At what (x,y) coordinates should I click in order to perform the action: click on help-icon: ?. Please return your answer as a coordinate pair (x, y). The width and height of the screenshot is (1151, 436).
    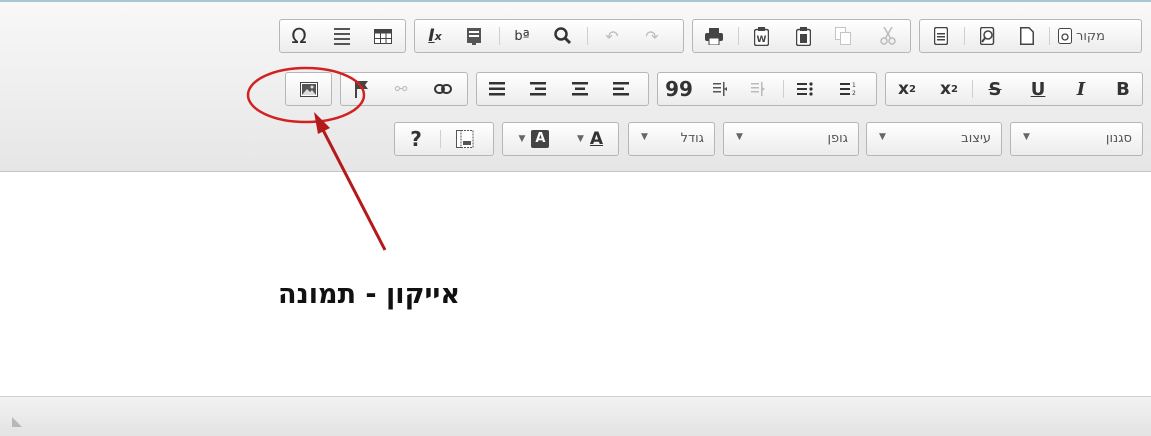
    Looking at the image, I should click on (416, 139).